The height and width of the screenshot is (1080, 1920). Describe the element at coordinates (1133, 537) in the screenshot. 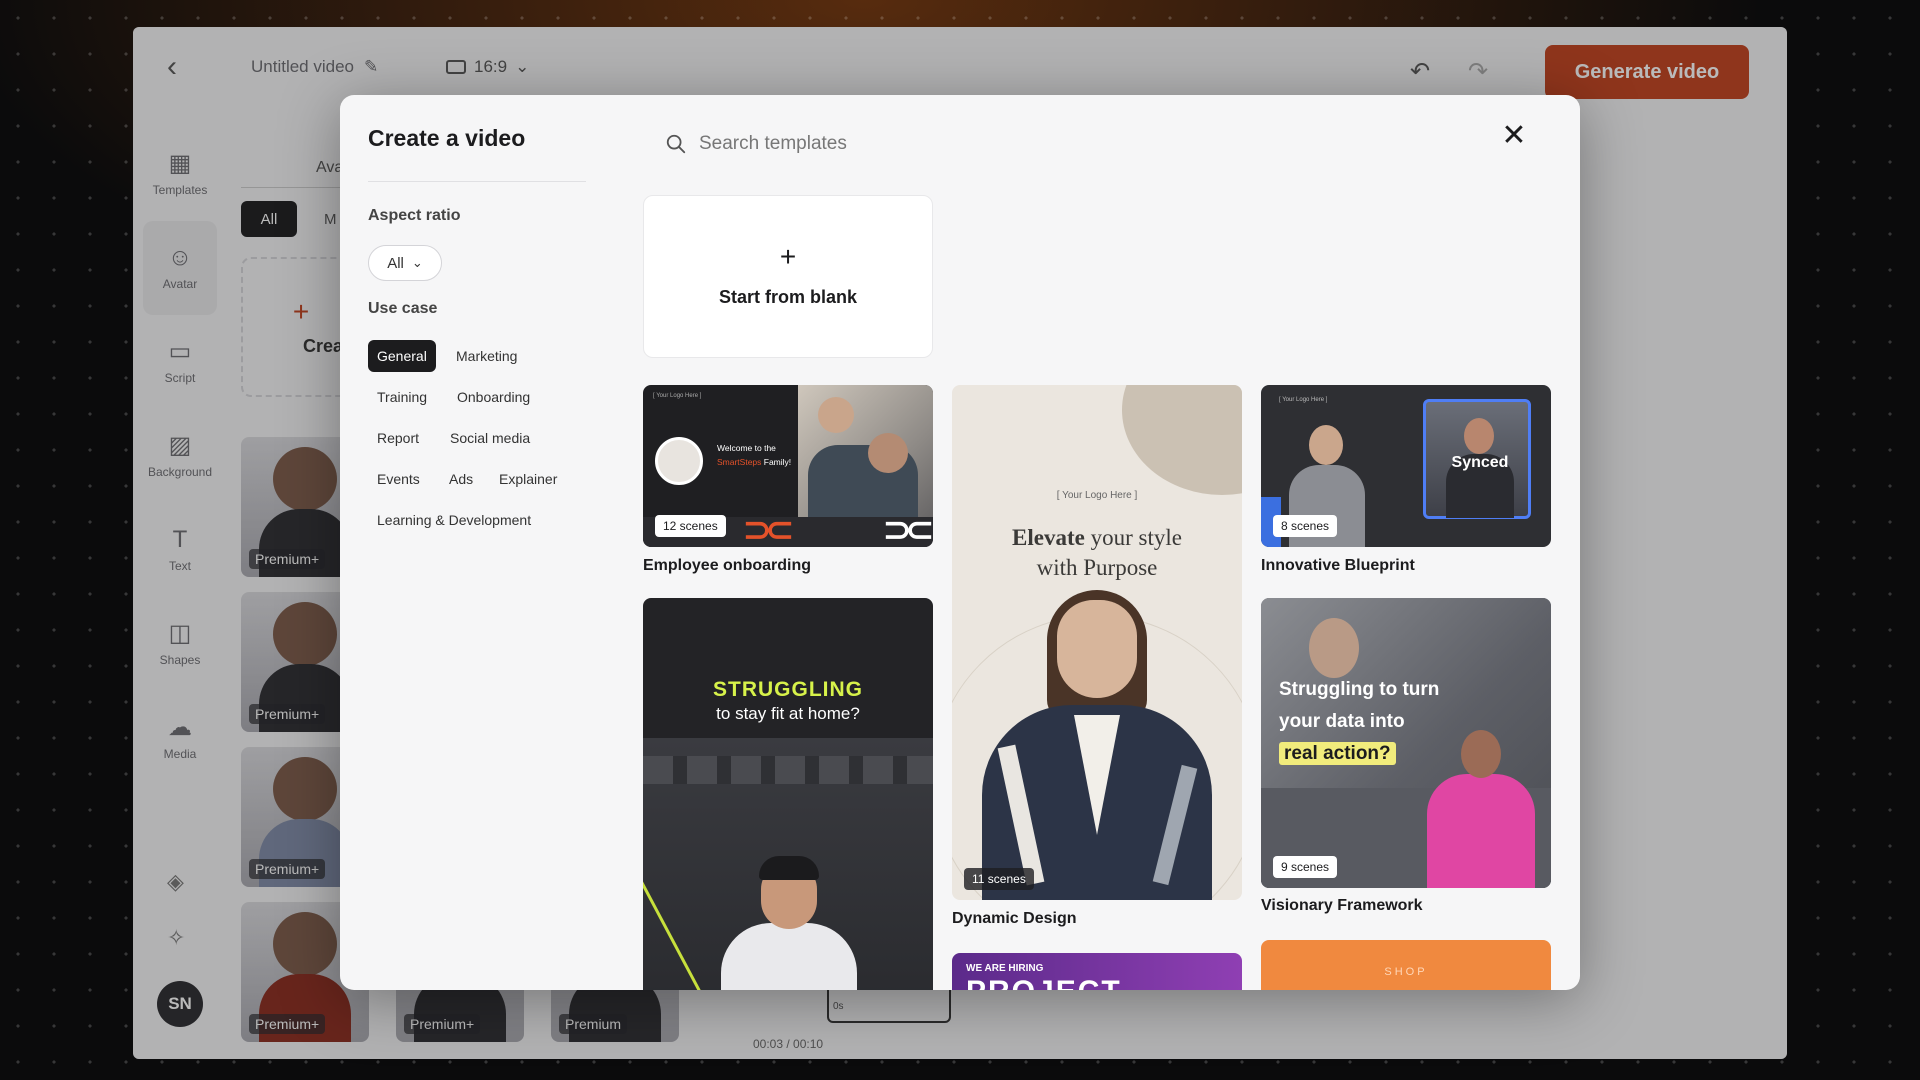

I see `headline-rest: your style` at that location.